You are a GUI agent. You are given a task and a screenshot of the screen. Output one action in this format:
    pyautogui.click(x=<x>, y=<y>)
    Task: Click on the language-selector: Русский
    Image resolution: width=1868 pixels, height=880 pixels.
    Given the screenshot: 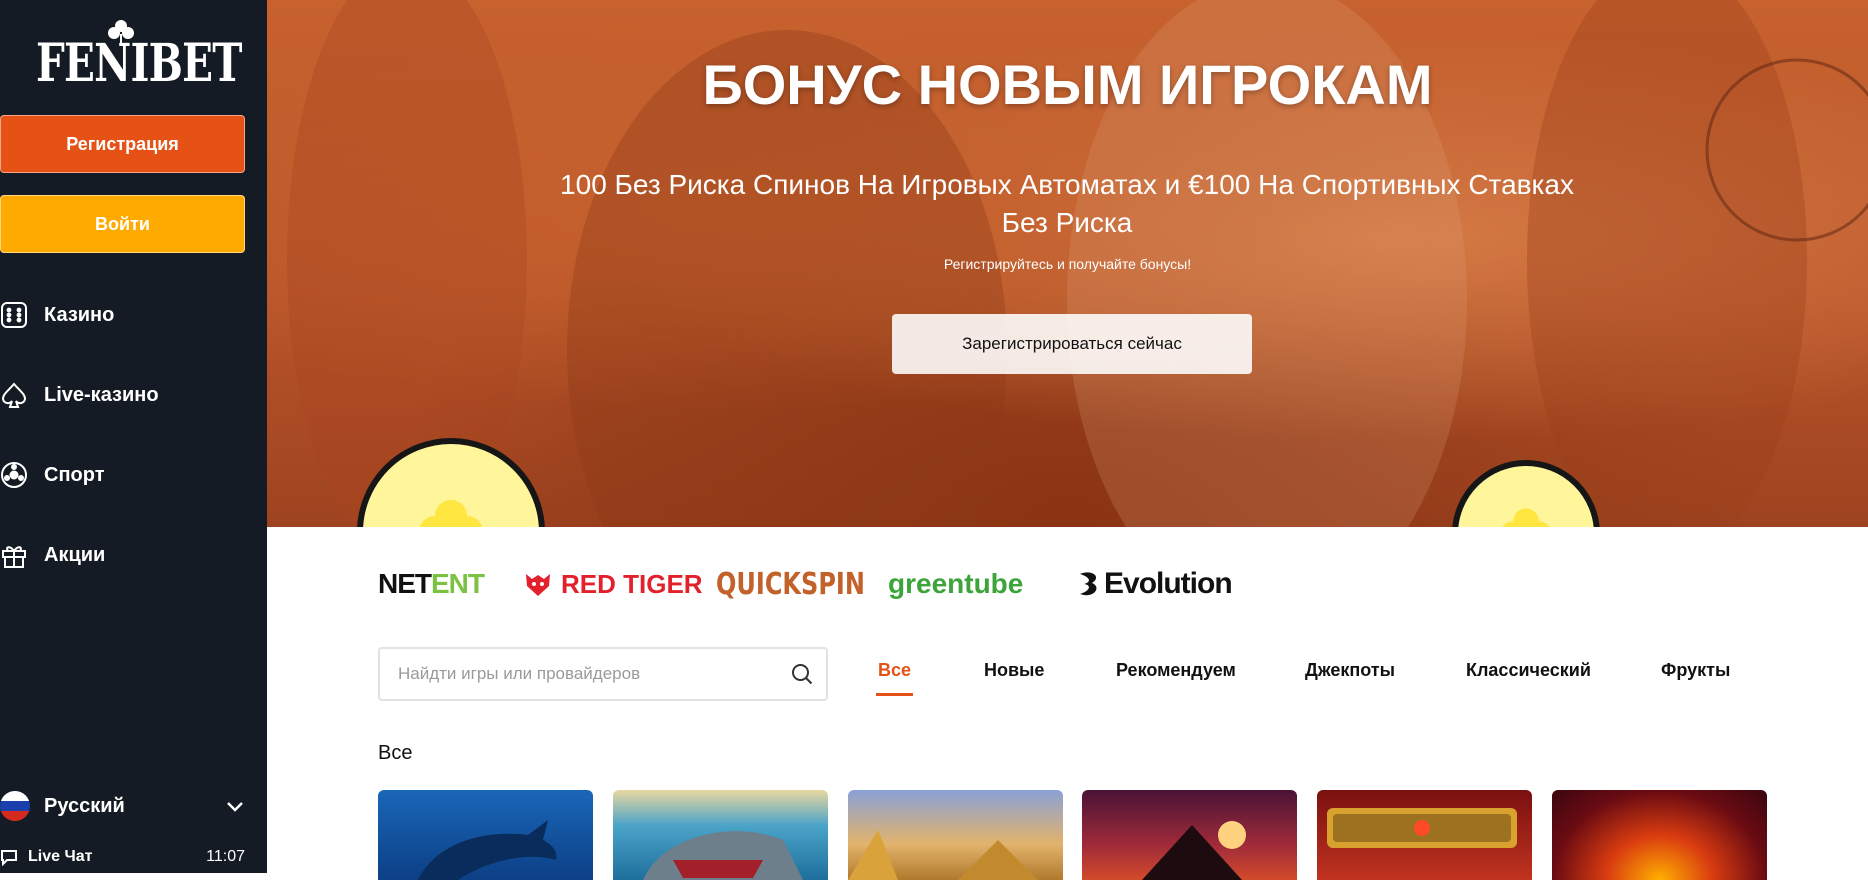 What is the action you would take?
    pyautogui.click(x=122, y=806)
    